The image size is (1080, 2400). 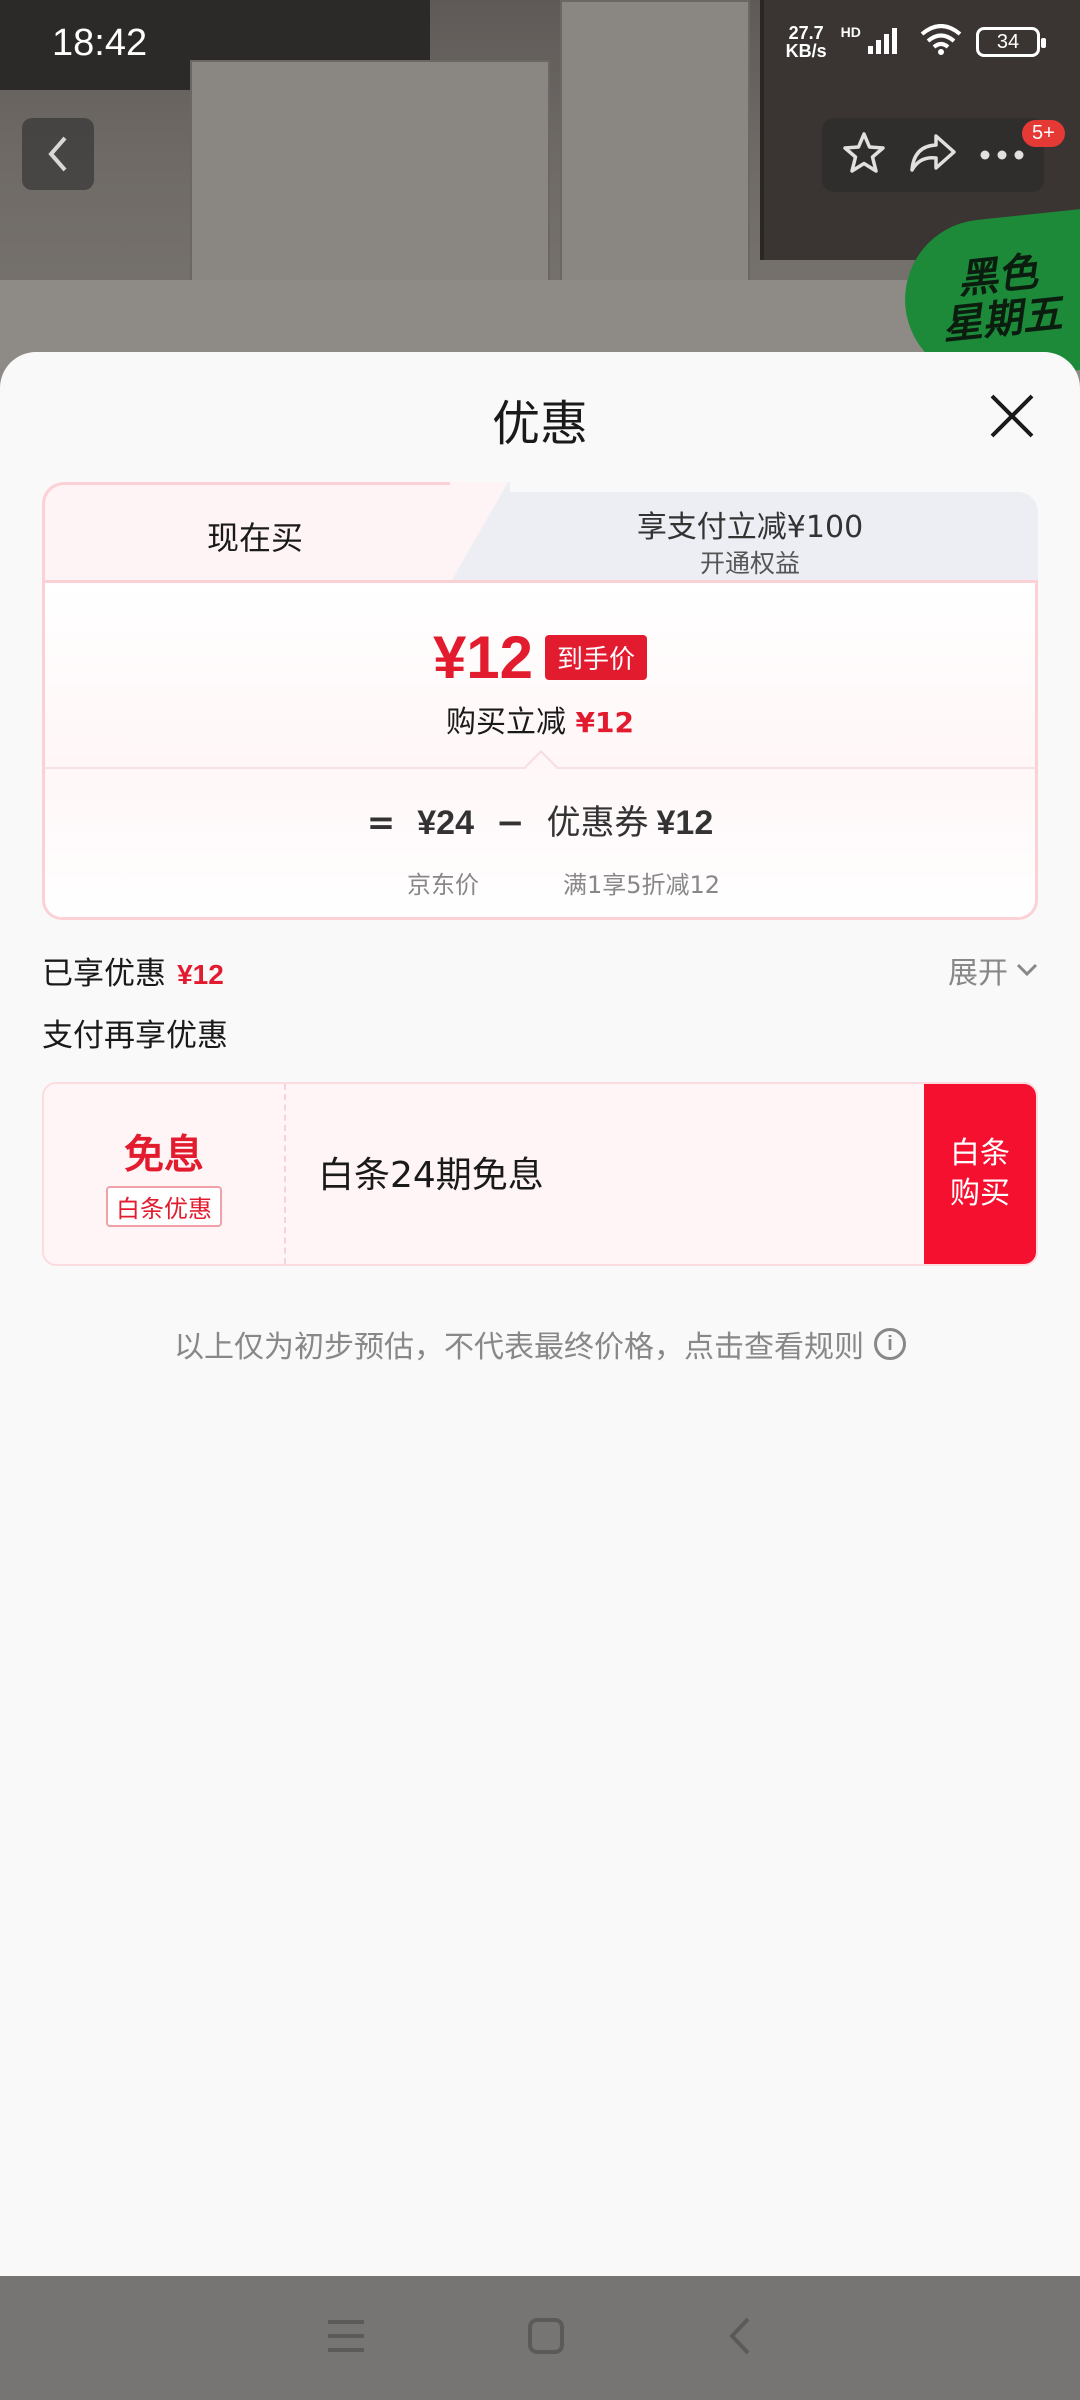 What do you see at coordinates (604, 722) in the screenshot?
I see `reduce-amount: ¥12` at bounding box center [604, 722].